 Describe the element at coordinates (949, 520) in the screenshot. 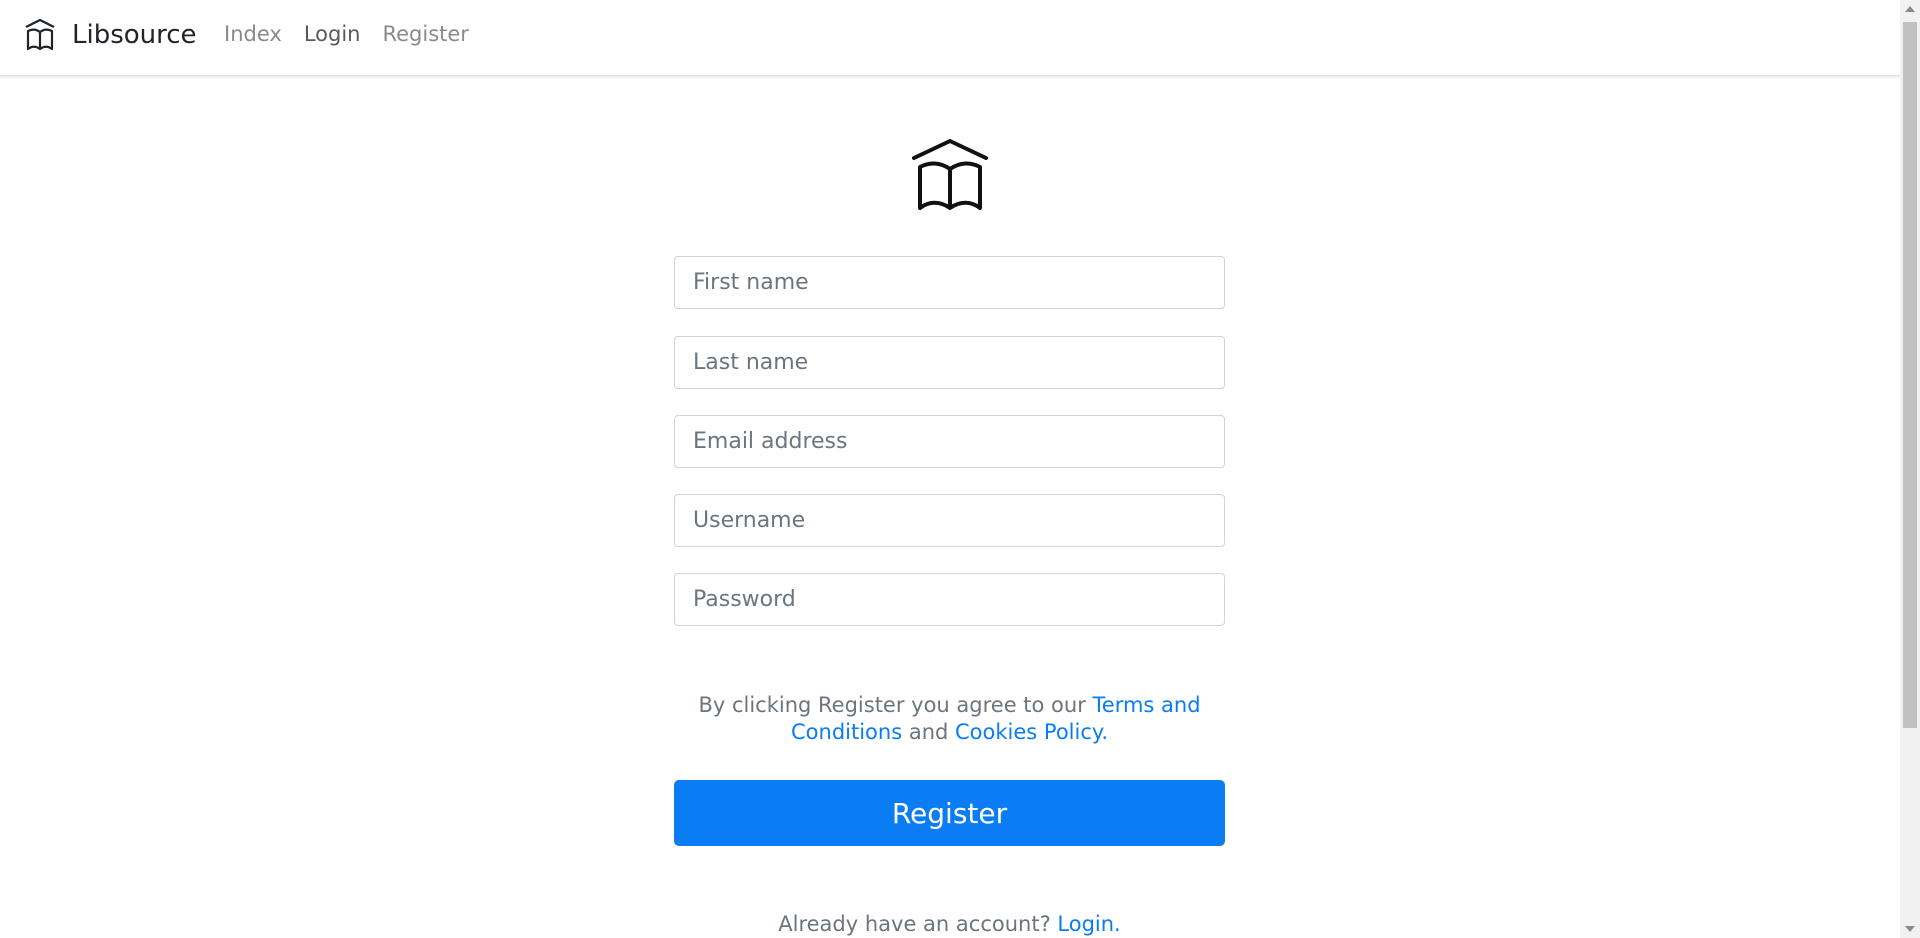

I see `username-input` at that location.